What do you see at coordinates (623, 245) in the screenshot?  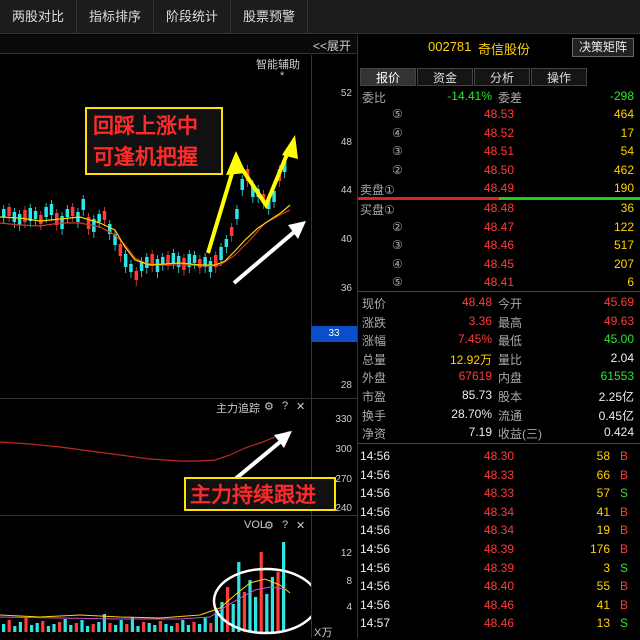 I see `buy-volume: 517` at bounding box center [623, 245].